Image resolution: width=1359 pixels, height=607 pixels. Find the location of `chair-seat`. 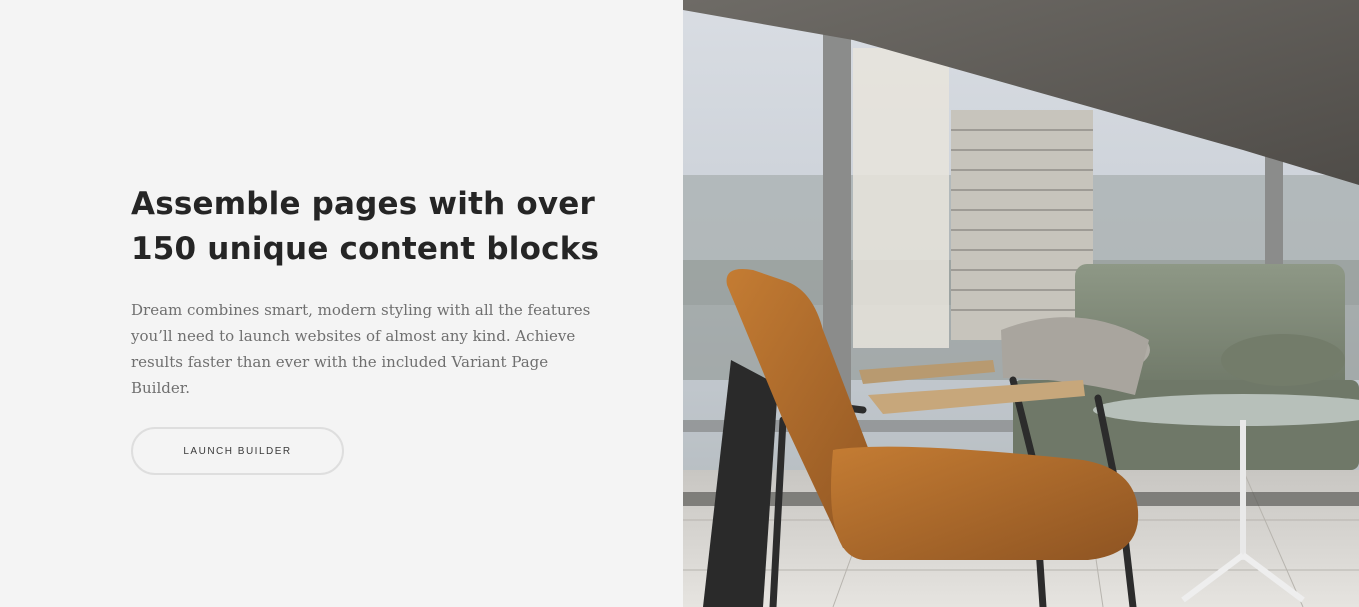

chair-seat is located at coordinates (985, 503).